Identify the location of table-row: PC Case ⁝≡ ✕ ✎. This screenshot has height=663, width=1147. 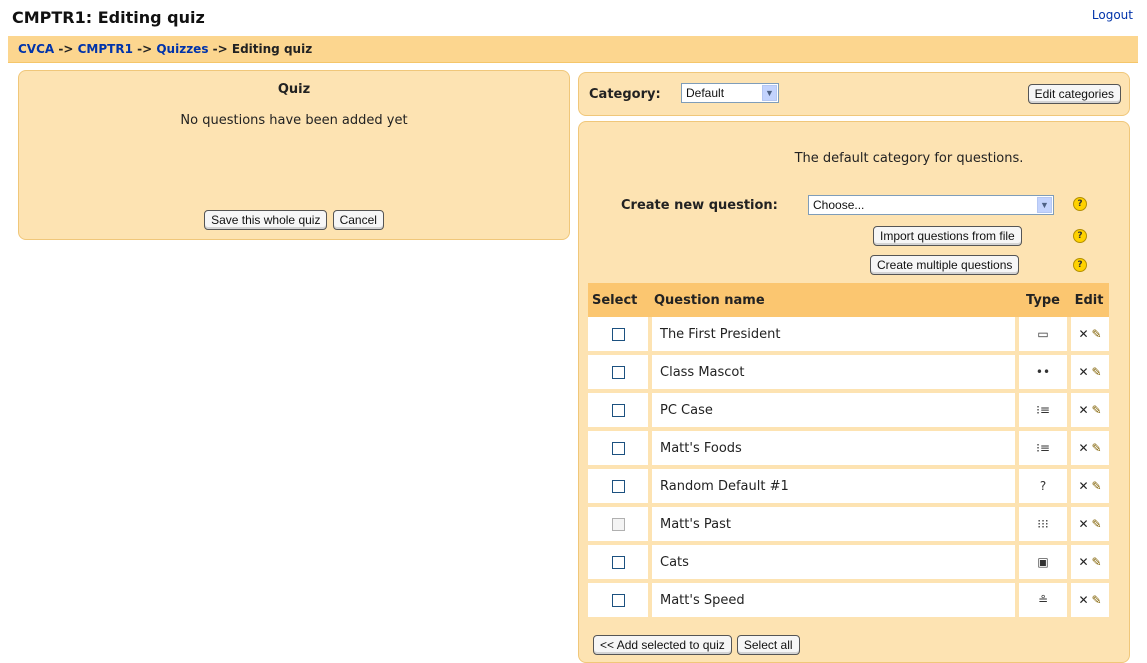
(848, 411).